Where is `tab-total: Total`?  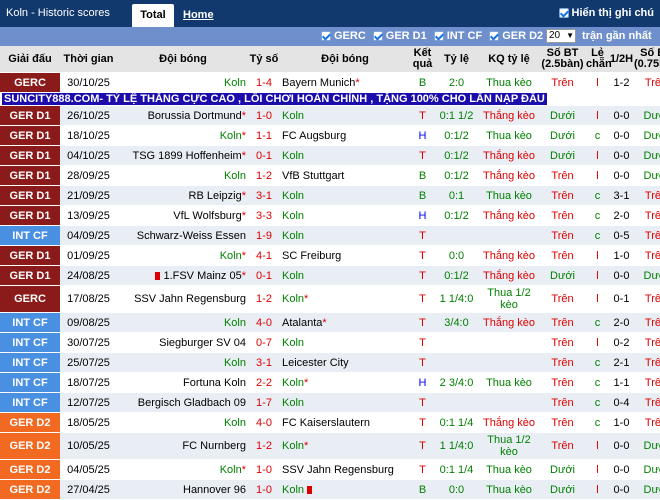 tab-total: Total is located at coordinates (153, 15).